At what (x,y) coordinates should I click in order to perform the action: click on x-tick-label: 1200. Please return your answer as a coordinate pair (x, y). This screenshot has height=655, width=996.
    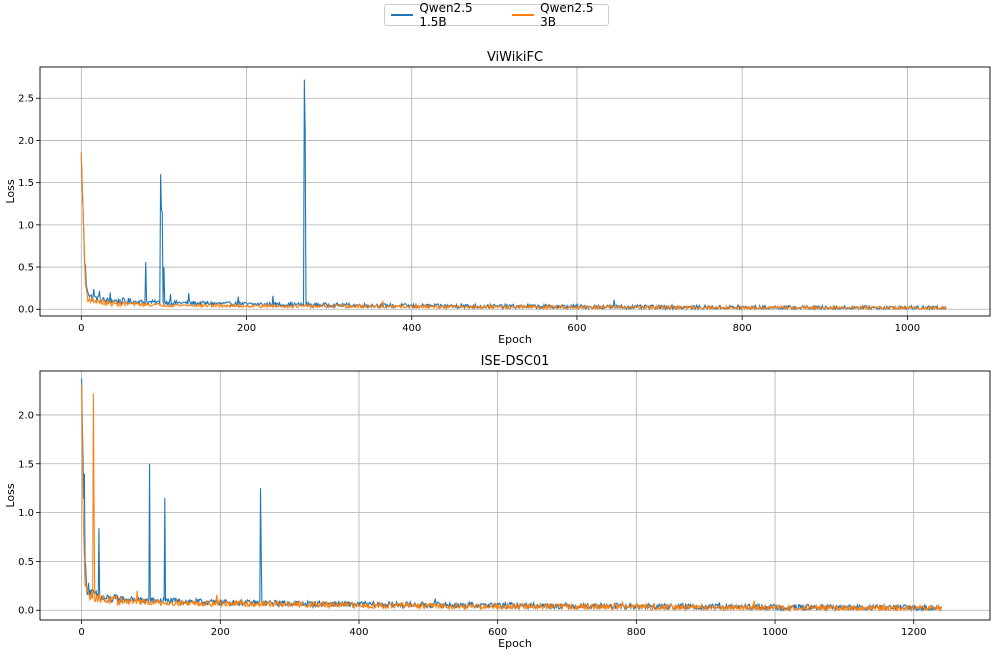
    Looking at the image, I should click on (913, 632).